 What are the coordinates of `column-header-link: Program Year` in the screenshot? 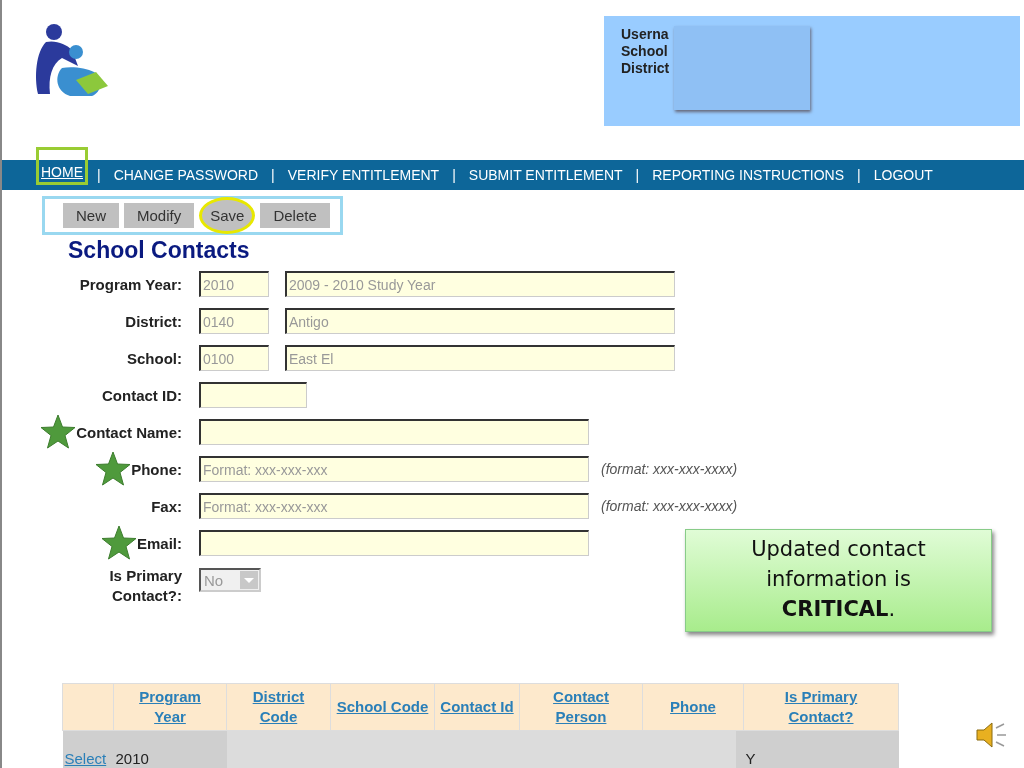 It's located at (170, 707).